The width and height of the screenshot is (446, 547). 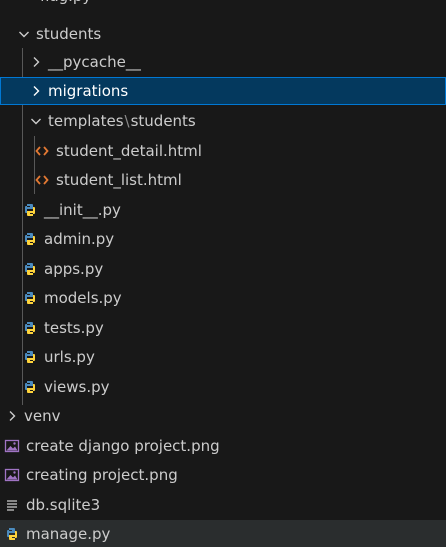 I want to click on tree-file-urls: urls.py, so click(x=223, y=357).